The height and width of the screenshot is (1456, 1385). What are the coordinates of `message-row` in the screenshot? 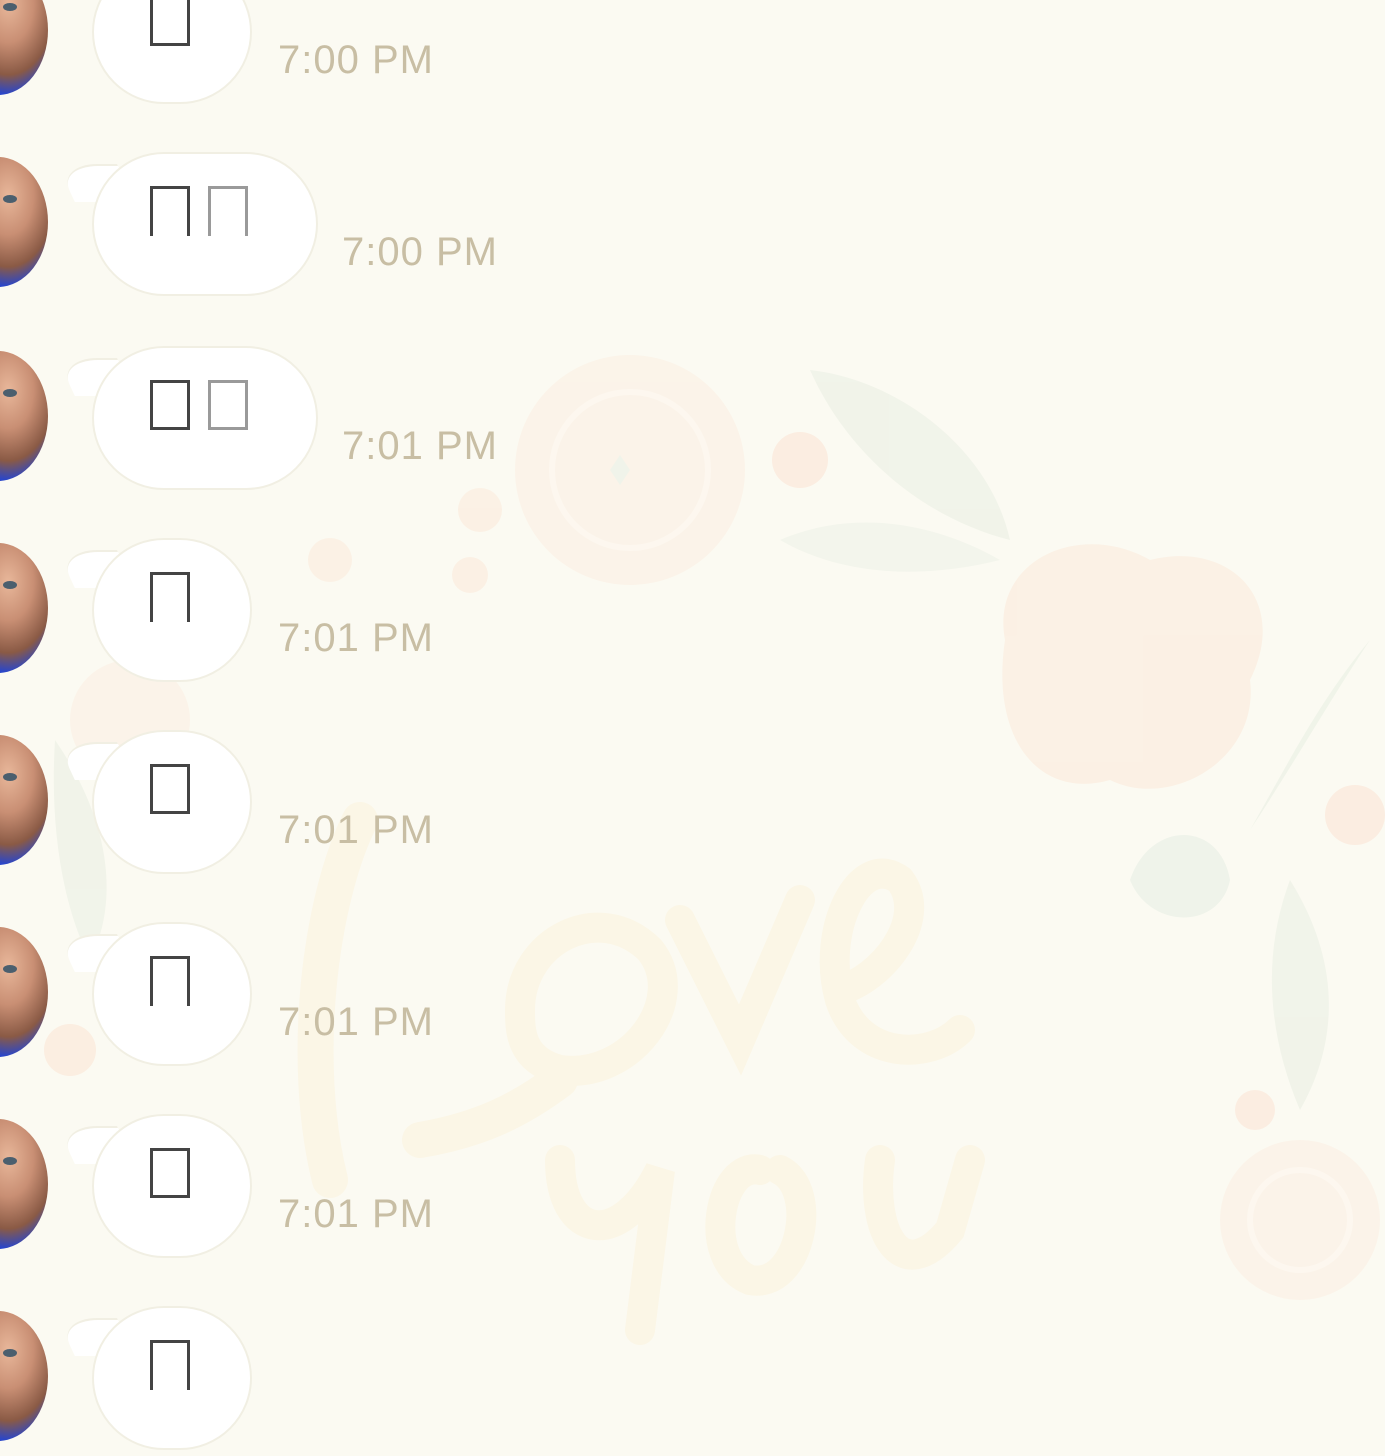 It's located at (692, 1381).